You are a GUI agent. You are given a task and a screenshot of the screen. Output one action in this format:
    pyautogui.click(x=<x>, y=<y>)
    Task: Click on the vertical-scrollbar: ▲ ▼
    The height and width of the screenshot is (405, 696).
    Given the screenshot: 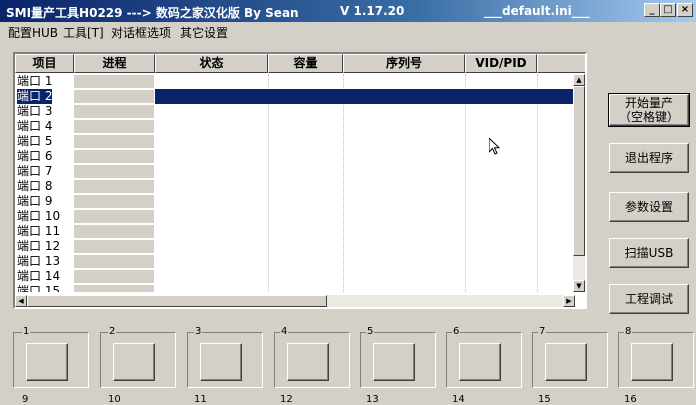 What is the action you would take?
    pyautogui.click(x=579, y=183)
    